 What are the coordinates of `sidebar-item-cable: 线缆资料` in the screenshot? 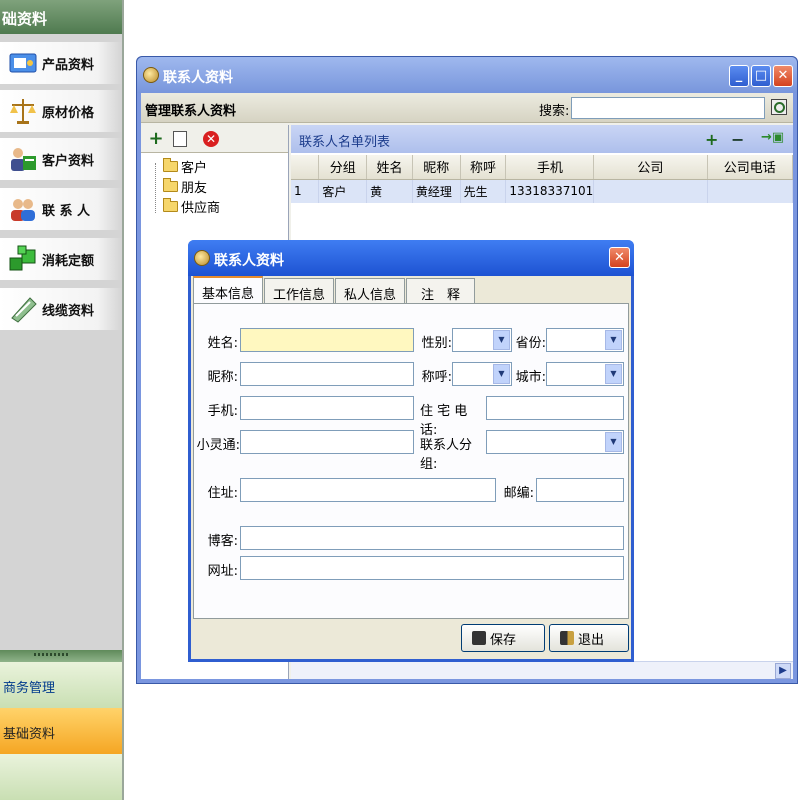 It's located at (61, 309).